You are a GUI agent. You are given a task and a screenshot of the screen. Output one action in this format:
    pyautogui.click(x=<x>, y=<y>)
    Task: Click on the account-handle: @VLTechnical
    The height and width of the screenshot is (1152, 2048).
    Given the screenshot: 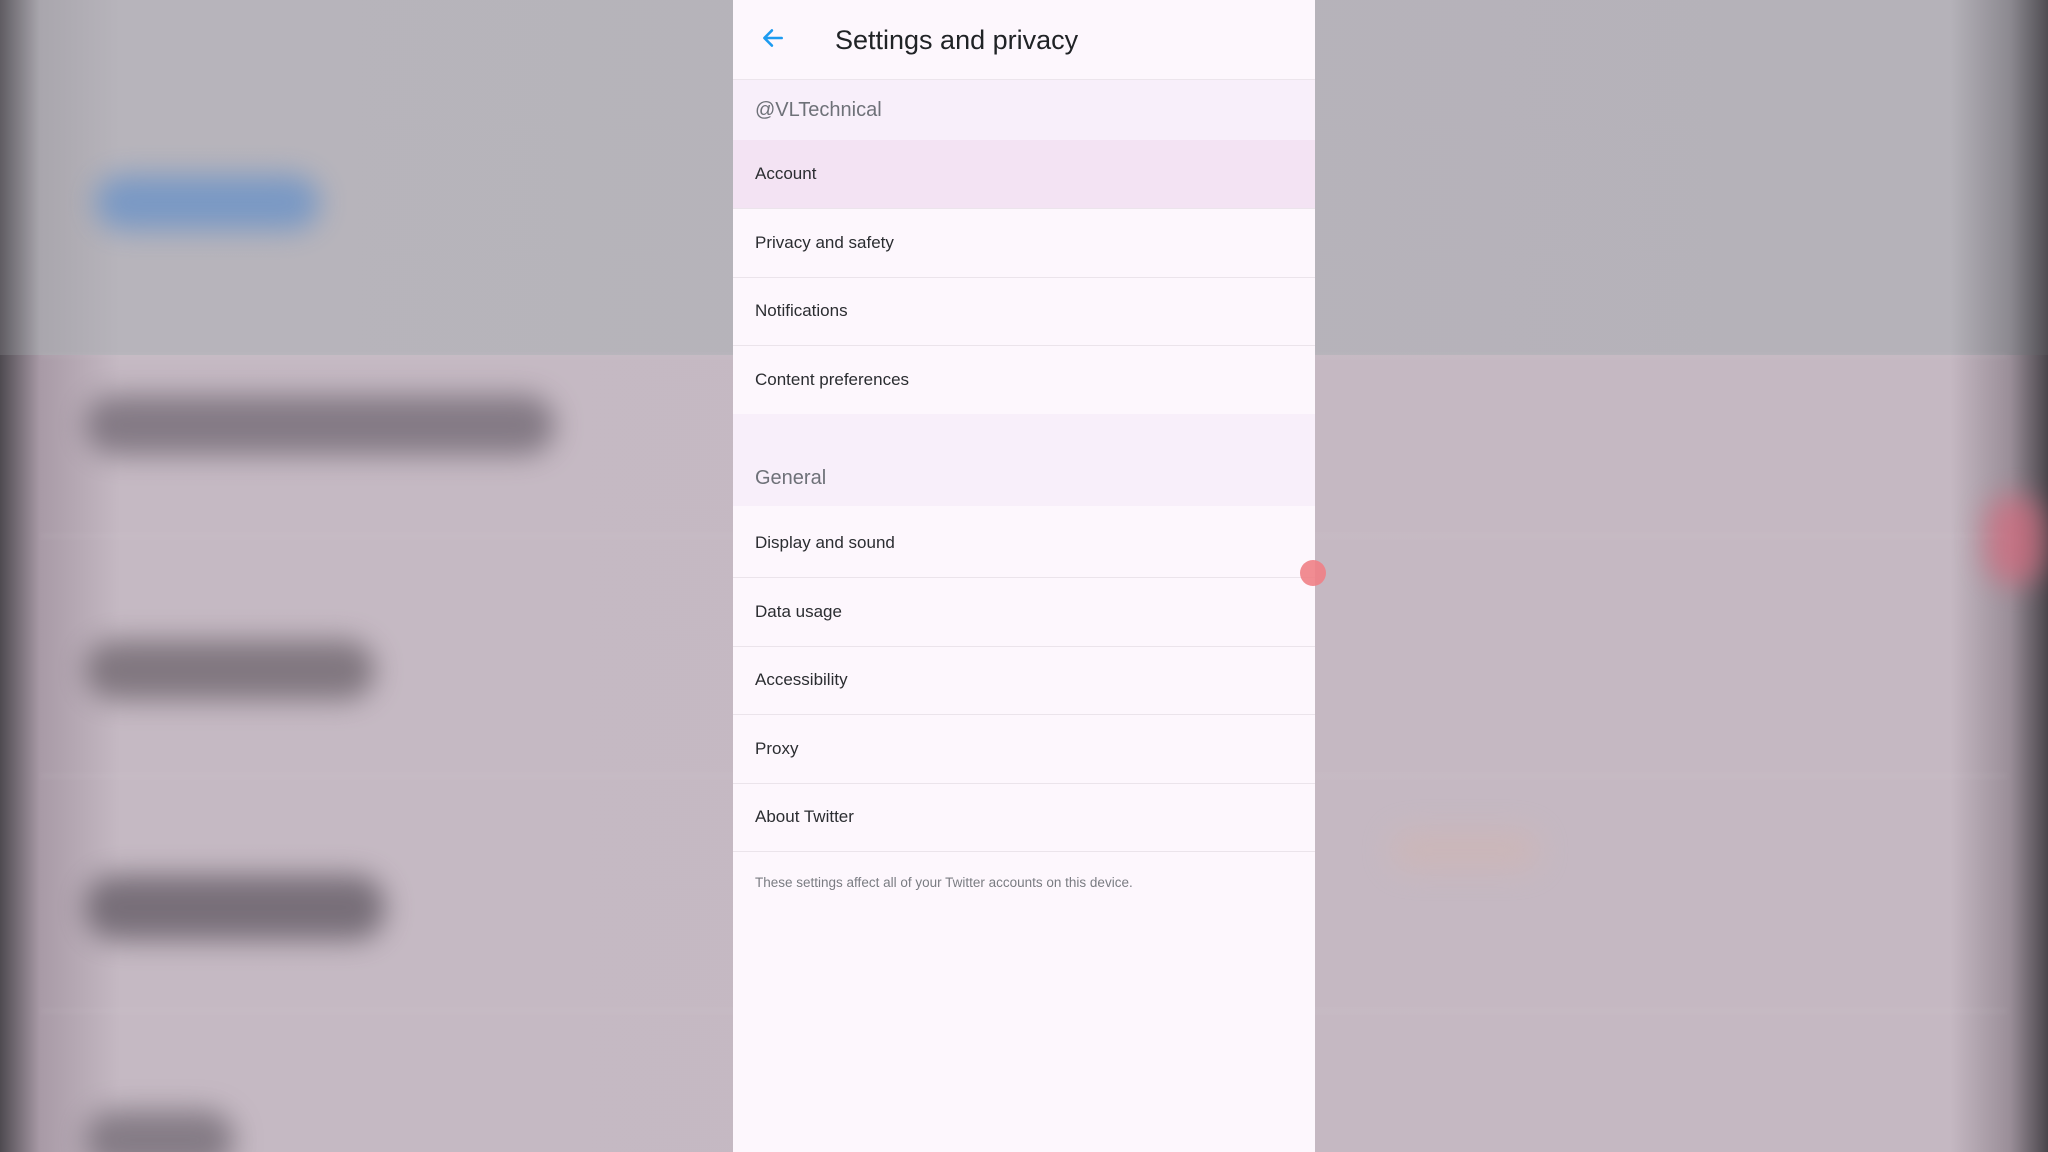 What is the action you would take?
    pyautogui.click(x=818, y=110)
    